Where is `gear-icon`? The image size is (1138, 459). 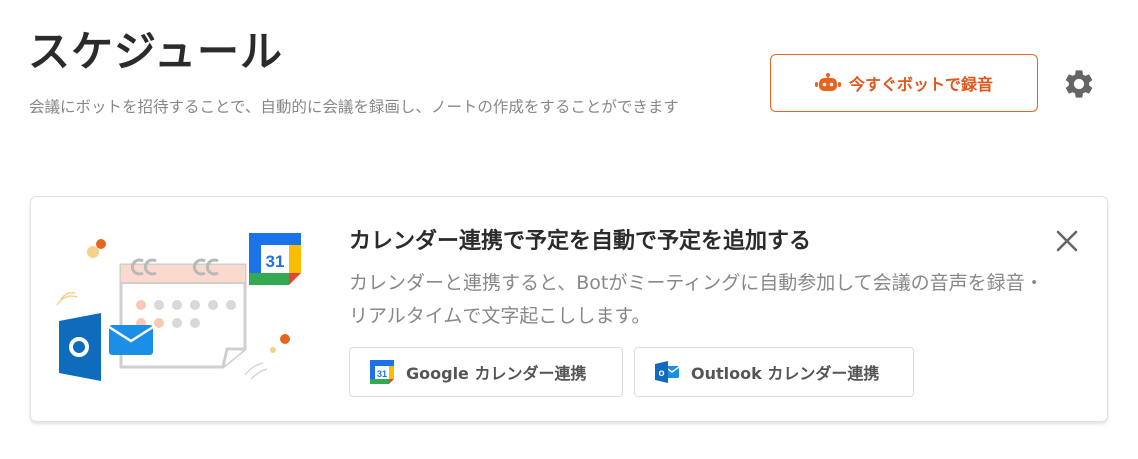 gear-icon is located at coordinates (1079, 84).